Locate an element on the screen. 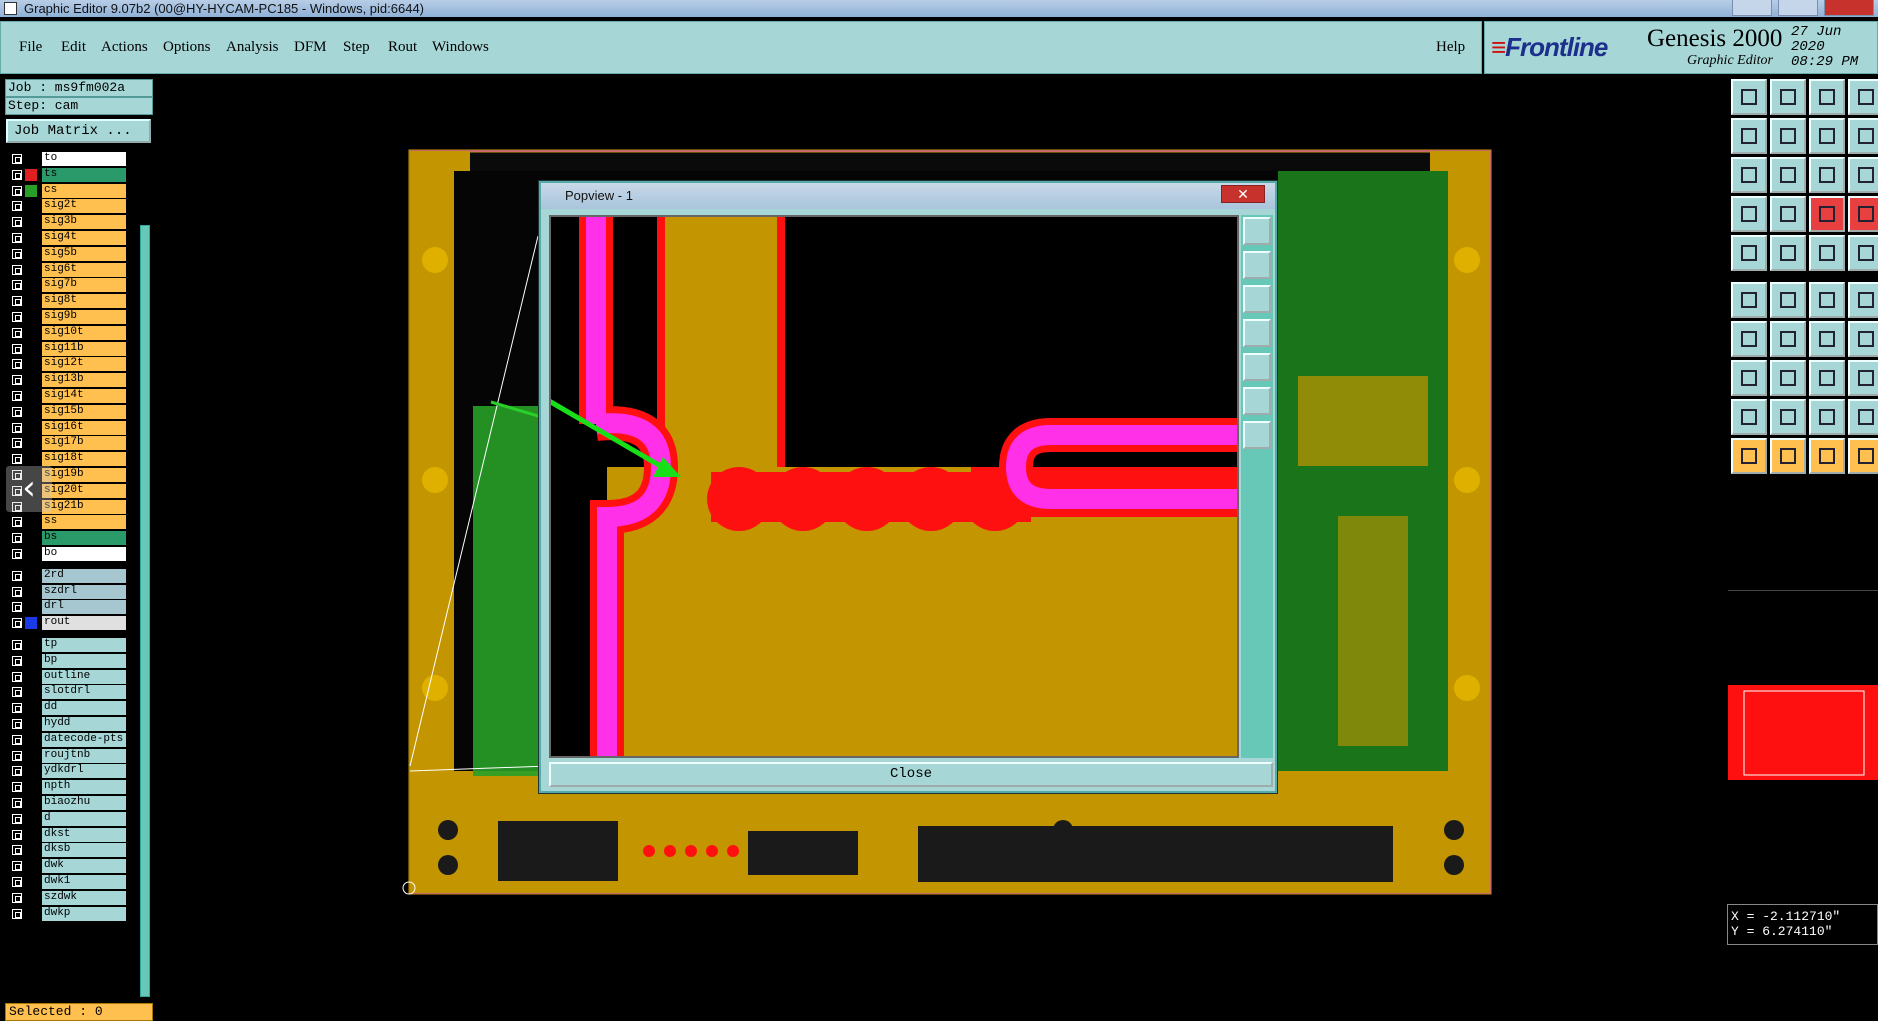  layer-row-drl: drl is located at coordinates (67, 607).